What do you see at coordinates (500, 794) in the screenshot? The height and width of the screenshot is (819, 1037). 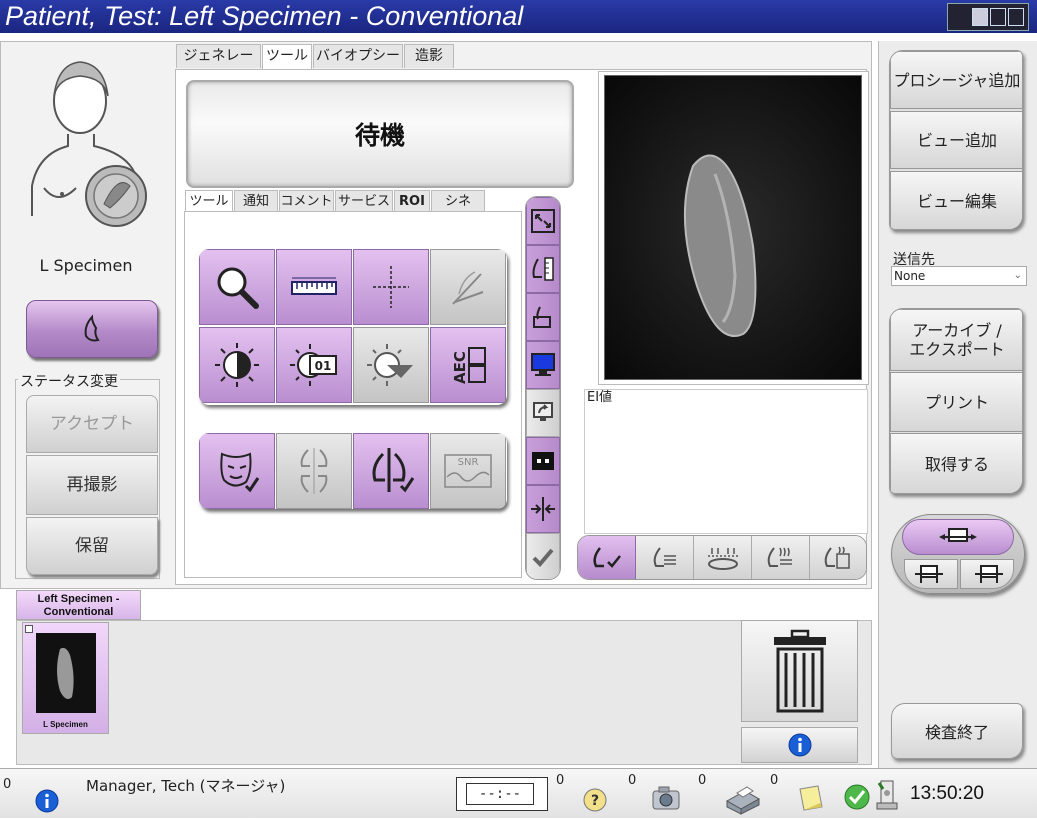 I see `exposure-timer: --:--` at bounding box center [500, 794].